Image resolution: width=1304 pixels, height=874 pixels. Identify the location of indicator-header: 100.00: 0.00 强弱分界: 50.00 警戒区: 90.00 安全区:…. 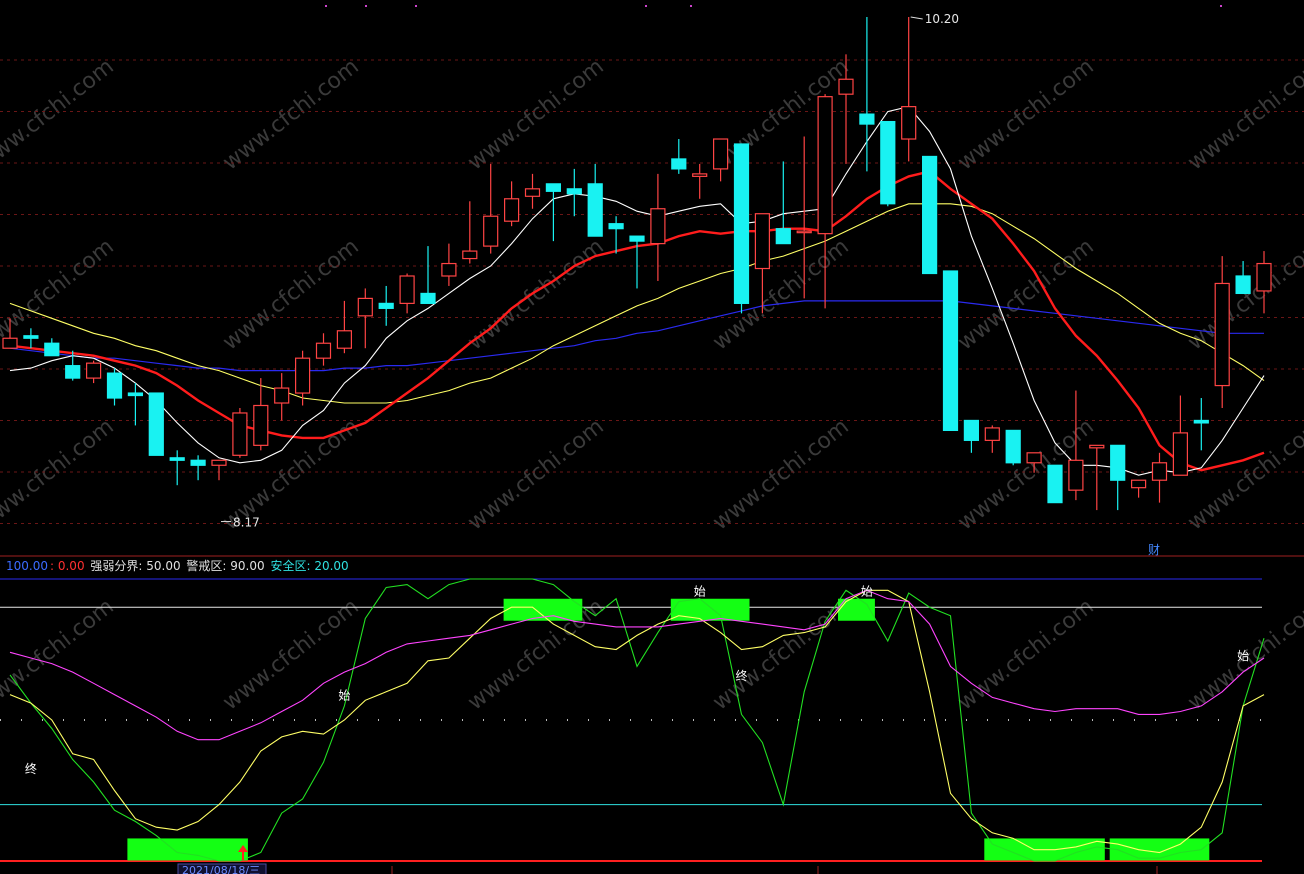
(178, 565).